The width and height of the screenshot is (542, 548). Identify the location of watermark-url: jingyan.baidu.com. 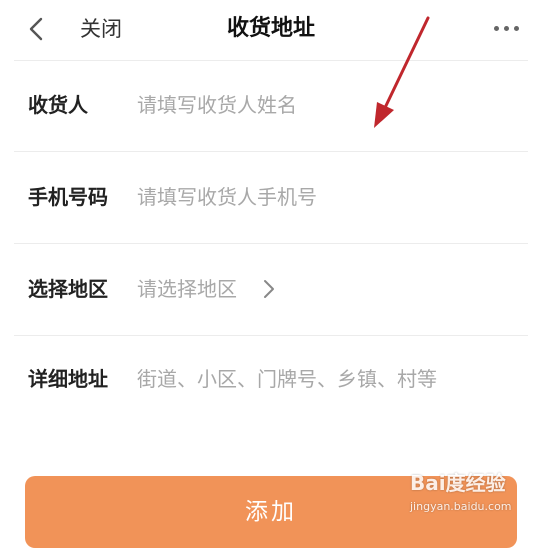
(461, 506).